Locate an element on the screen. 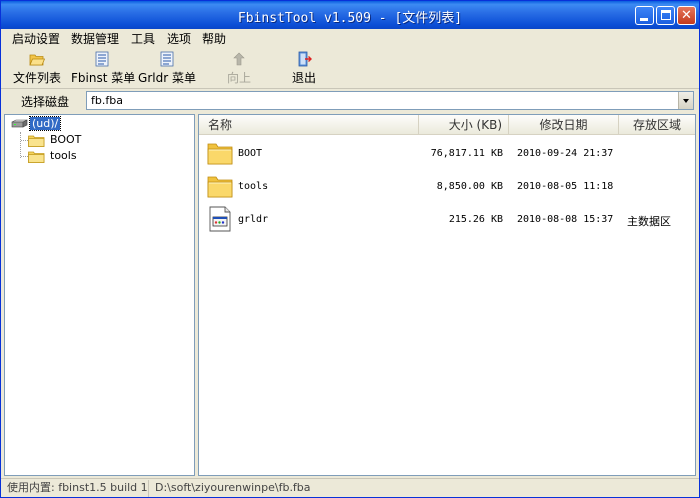 The height and width of the screenshot is (498, 700). file-modified: 2010-08-05 11:18 is located at coordinates (565, 186).